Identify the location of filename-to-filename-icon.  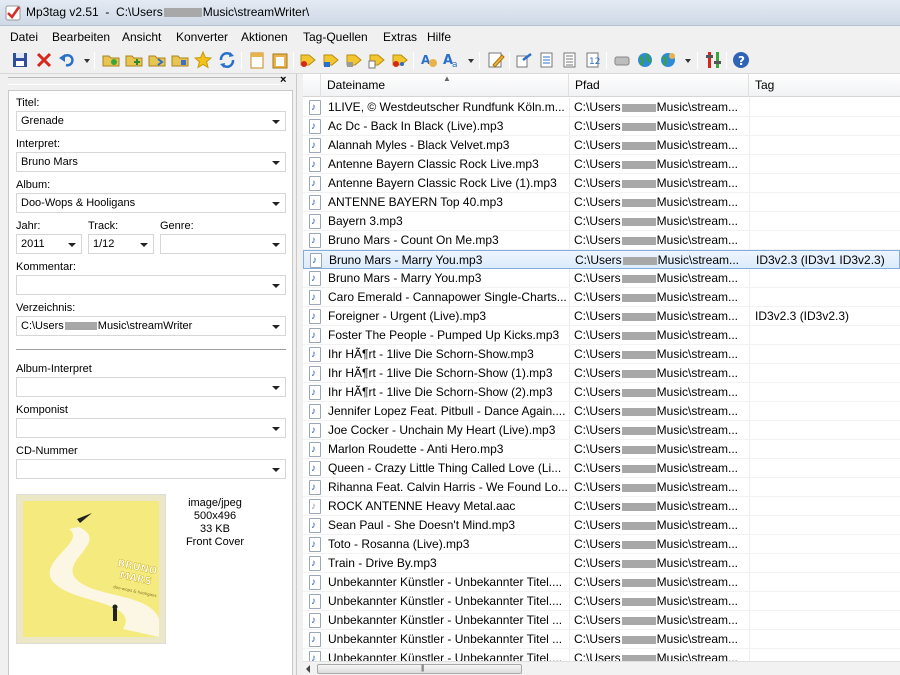
(354, 60).